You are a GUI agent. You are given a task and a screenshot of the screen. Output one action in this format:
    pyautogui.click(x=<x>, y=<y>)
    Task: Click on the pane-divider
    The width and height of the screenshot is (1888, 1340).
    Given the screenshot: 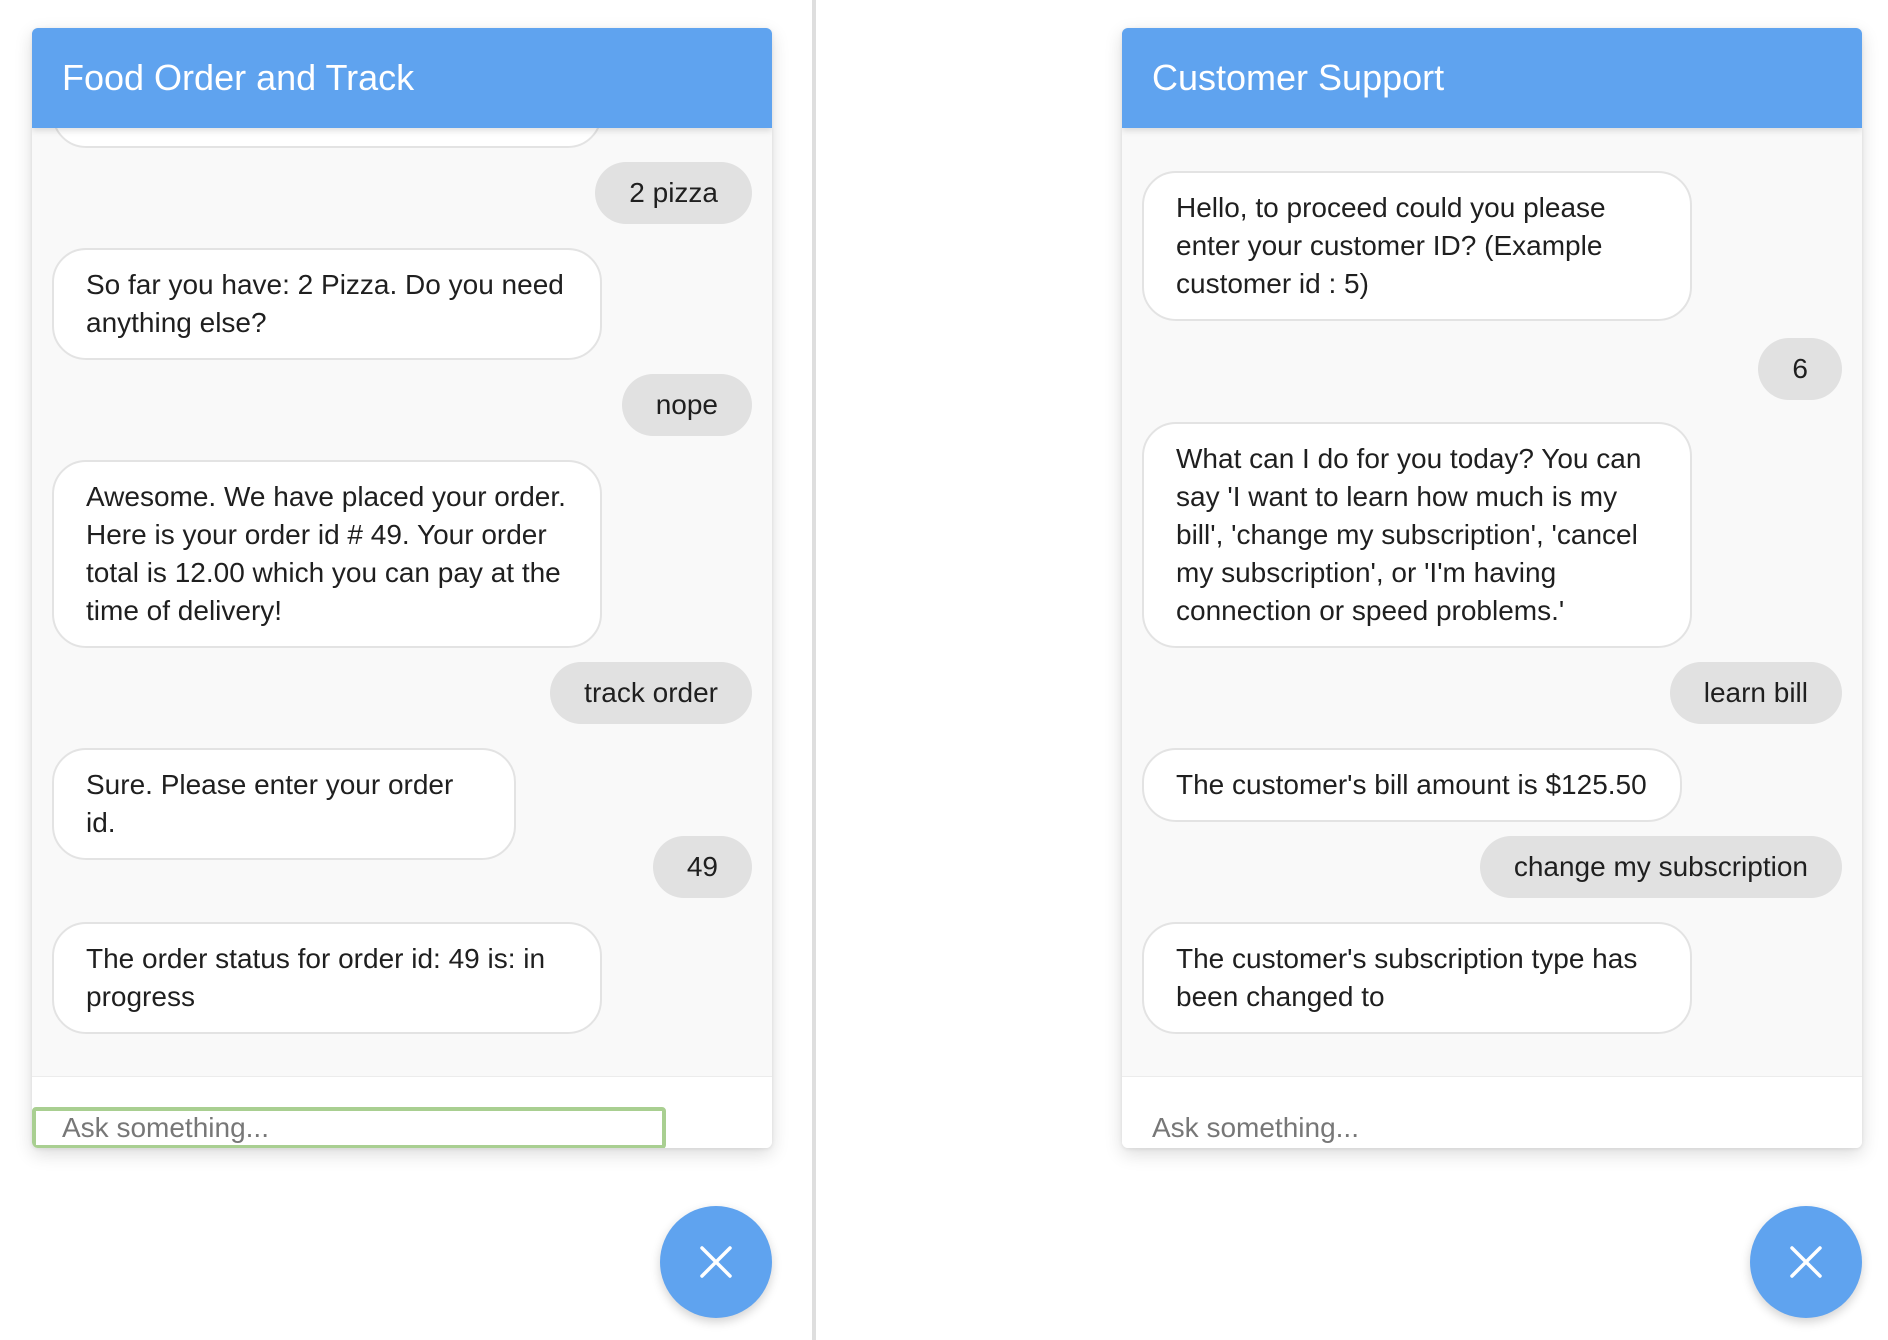 What is the action you would take?
    pyautogui.click(x=814, y=670)
    